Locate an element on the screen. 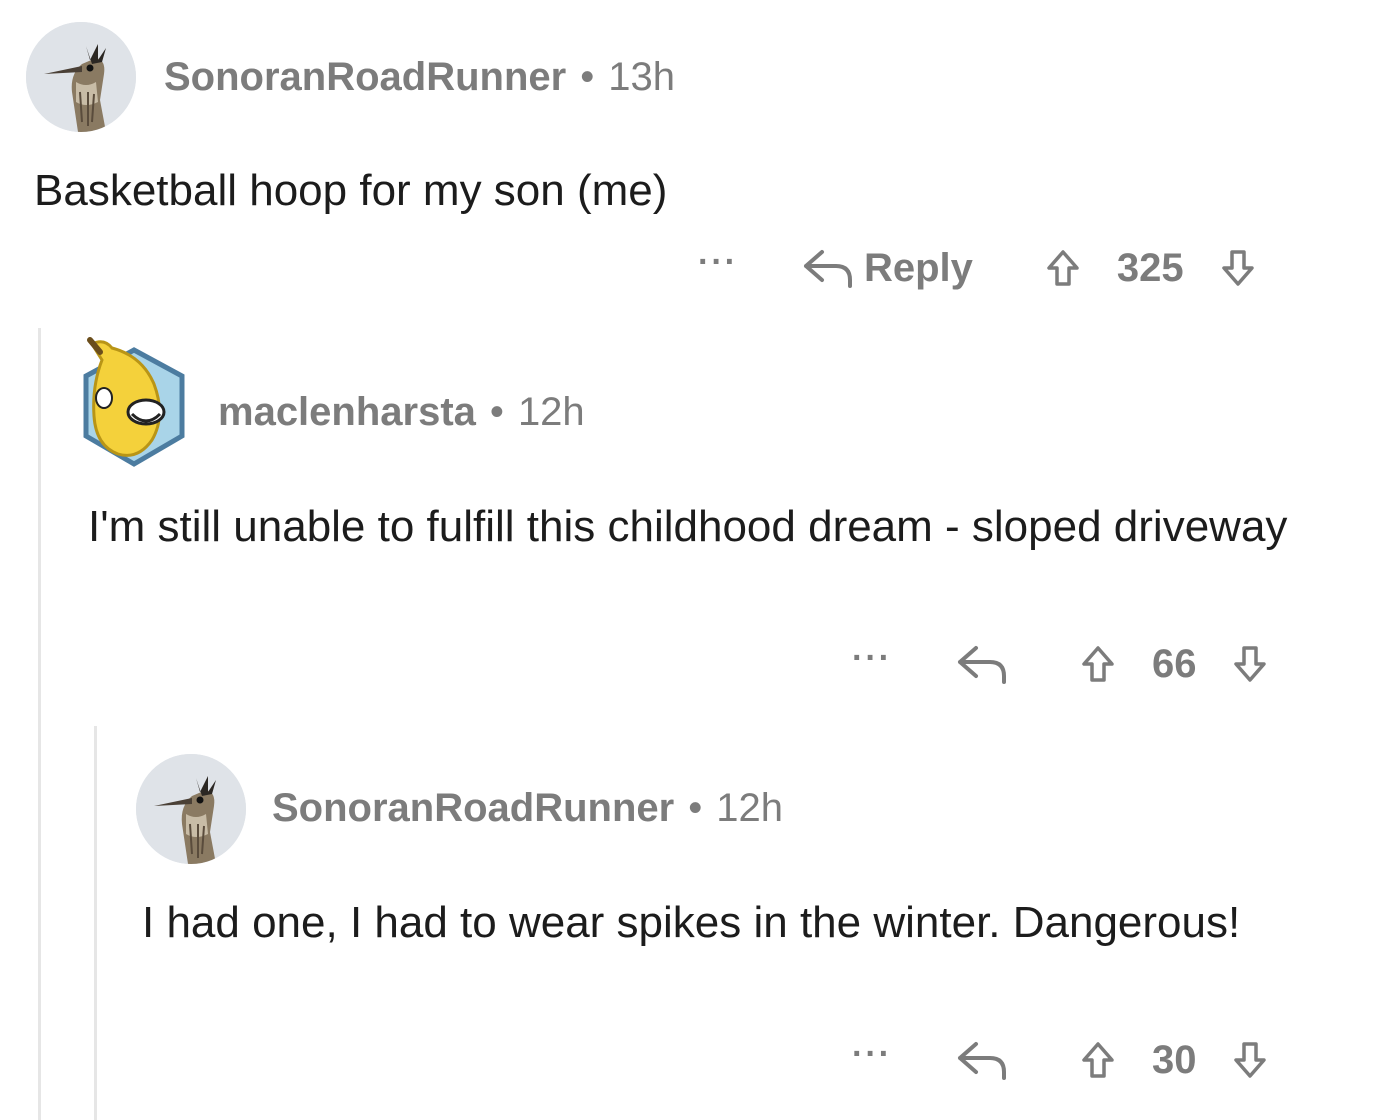  vote-control: 30 is located at coordinates (1174, 1060).